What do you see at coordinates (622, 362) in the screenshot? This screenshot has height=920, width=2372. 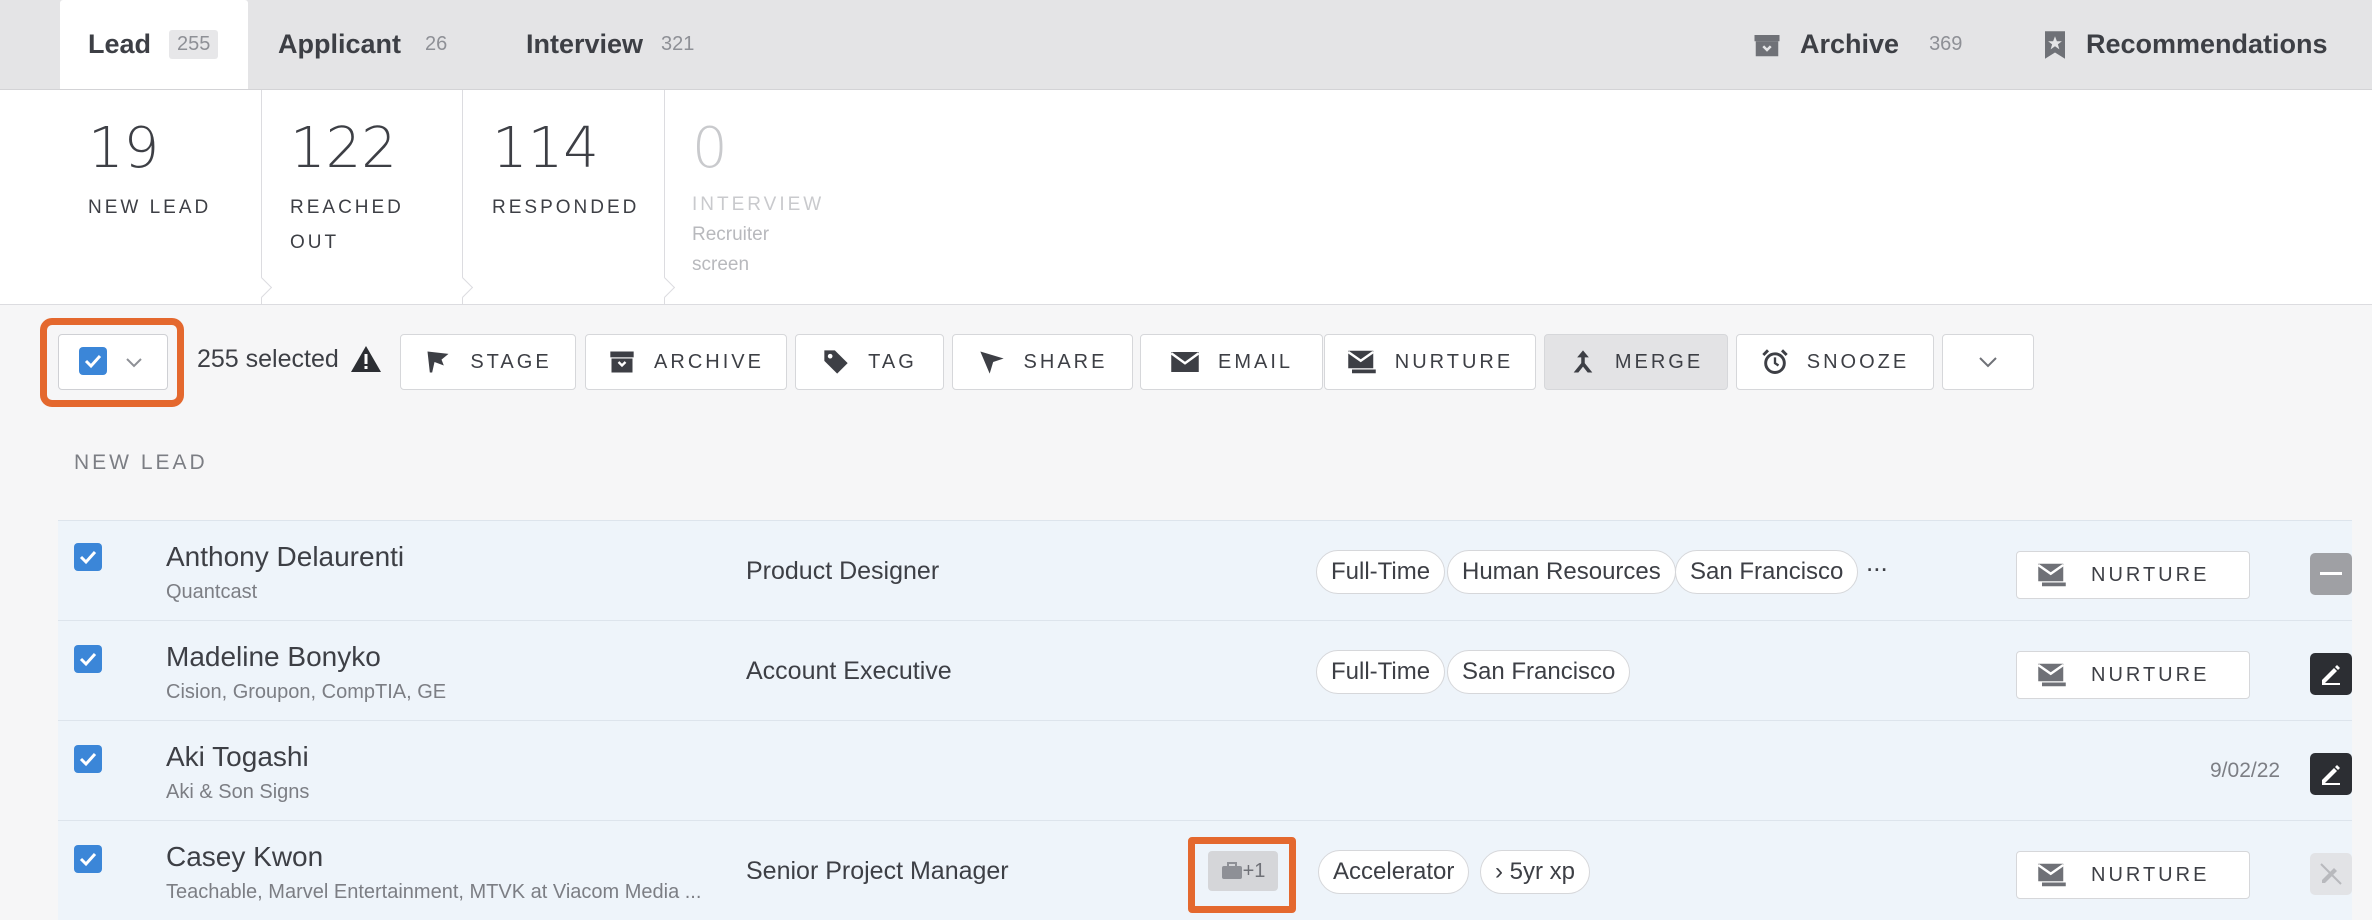 I see `archive-box-icon` at bounding box center [622, 362].